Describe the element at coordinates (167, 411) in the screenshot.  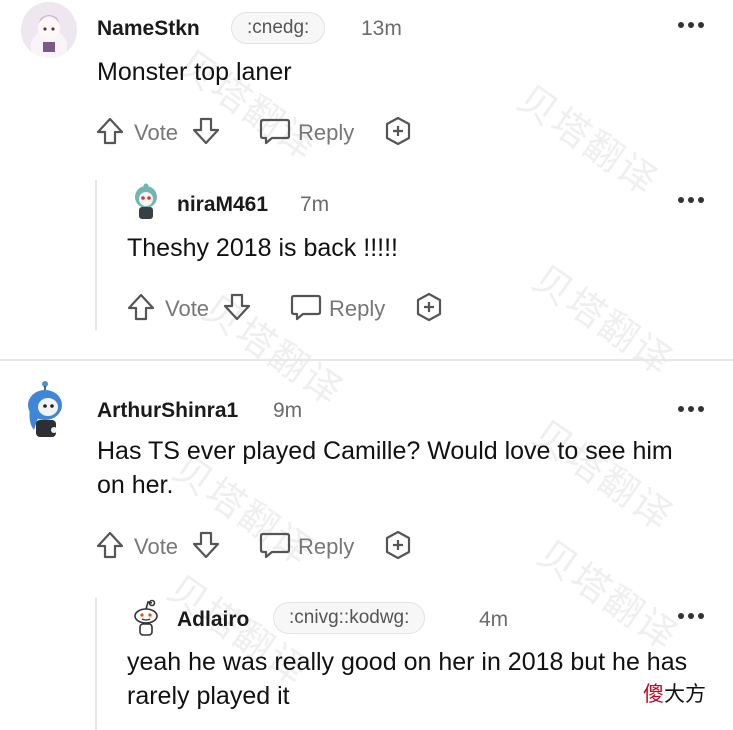
I see `username: ArthurShinra1` at that location.